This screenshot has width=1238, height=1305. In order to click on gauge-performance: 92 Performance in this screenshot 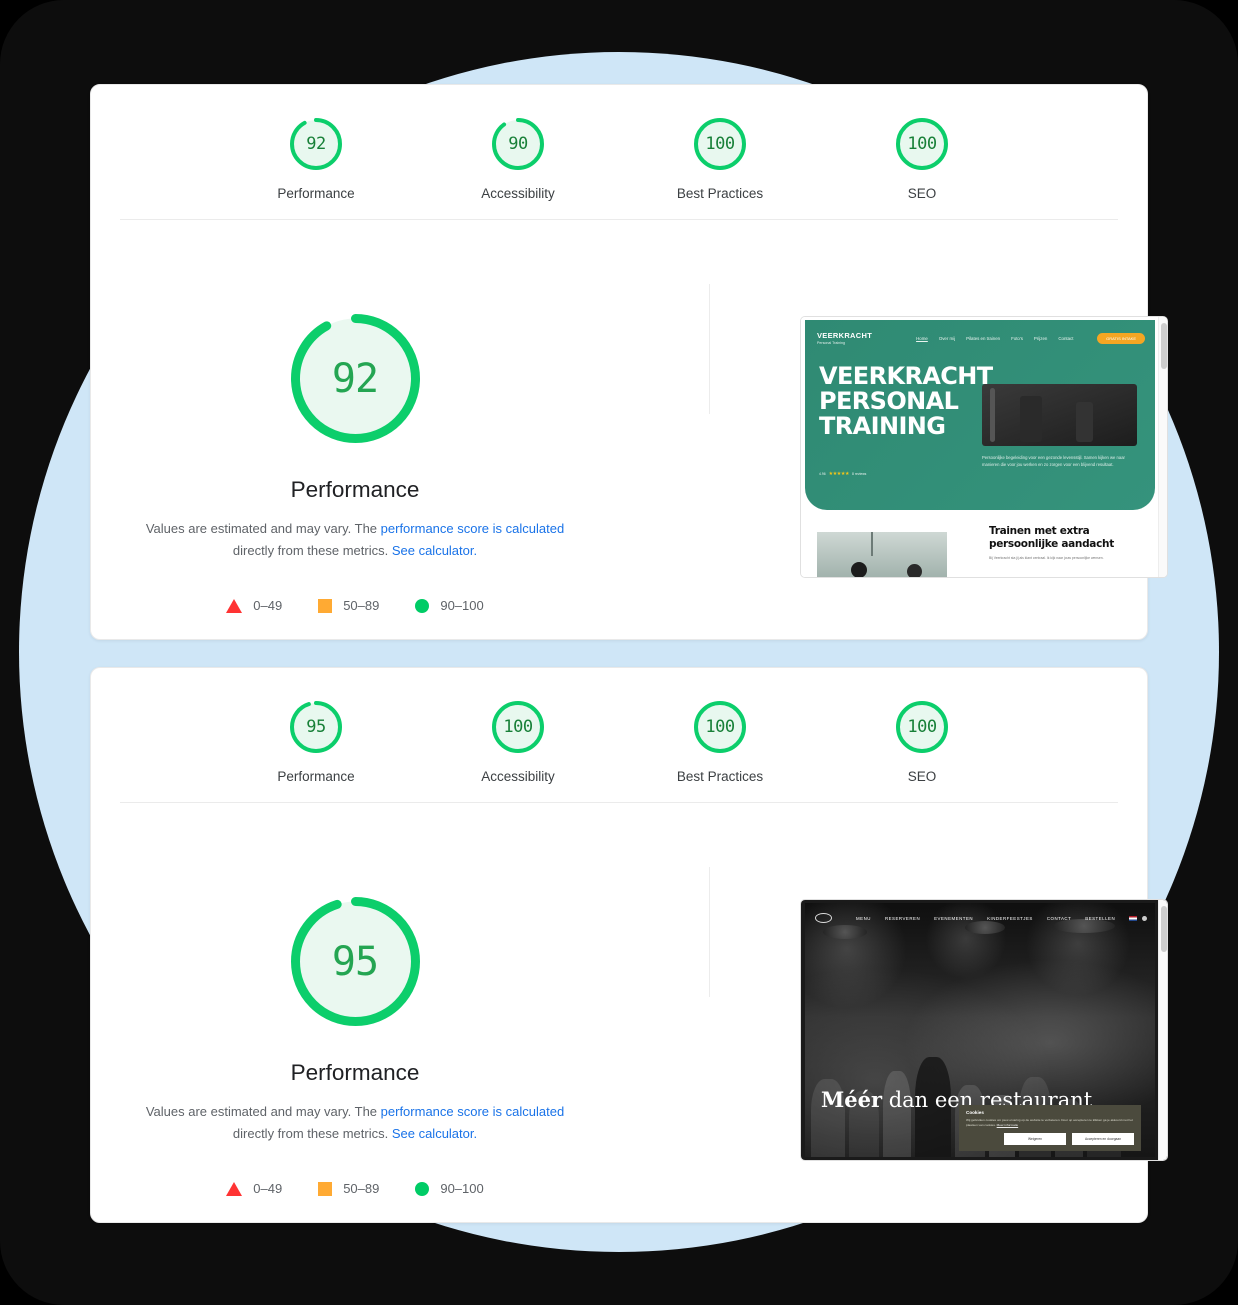, I will do `click(316, 158)`.